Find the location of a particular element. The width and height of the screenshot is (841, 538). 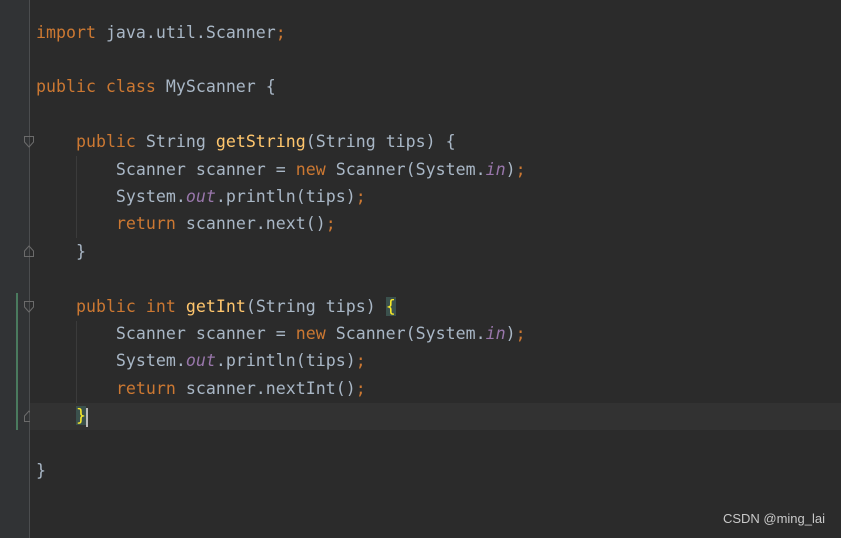

code-token: java.util.Scanner is located at coordinates (190, 32).